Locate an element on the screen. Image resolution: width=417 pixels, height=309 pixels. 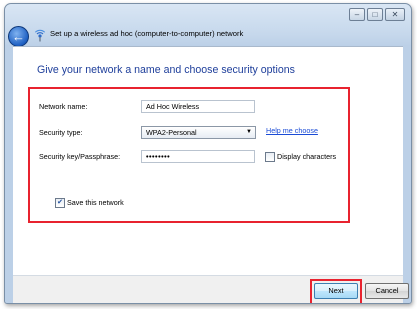
minimize-button: – is located at coordinates (357, 14).